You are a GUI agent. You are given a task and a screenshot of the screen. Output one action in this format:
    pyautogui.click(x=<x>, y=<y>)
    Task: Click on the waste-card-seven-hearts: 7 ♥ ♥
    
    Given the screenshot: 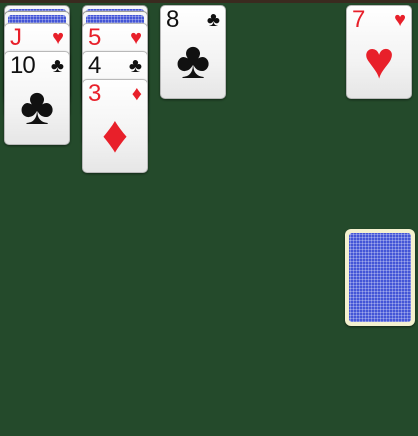 What is the action you would take?
    pyautogui.click(x=379, y=52)
    